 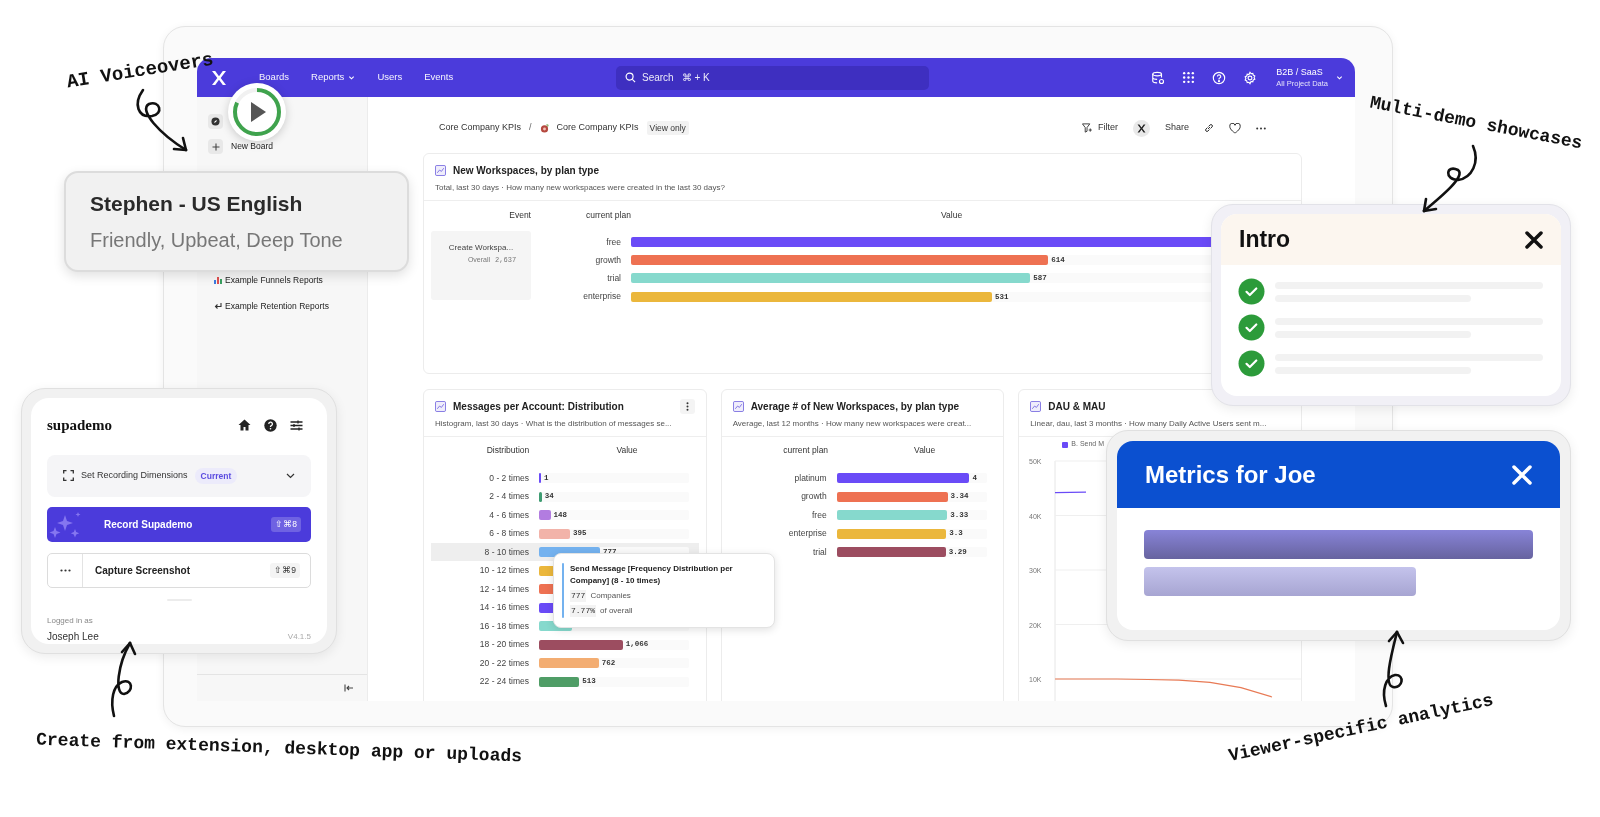 I want to click on column-header: Distribution, so click(x=508, y=450).